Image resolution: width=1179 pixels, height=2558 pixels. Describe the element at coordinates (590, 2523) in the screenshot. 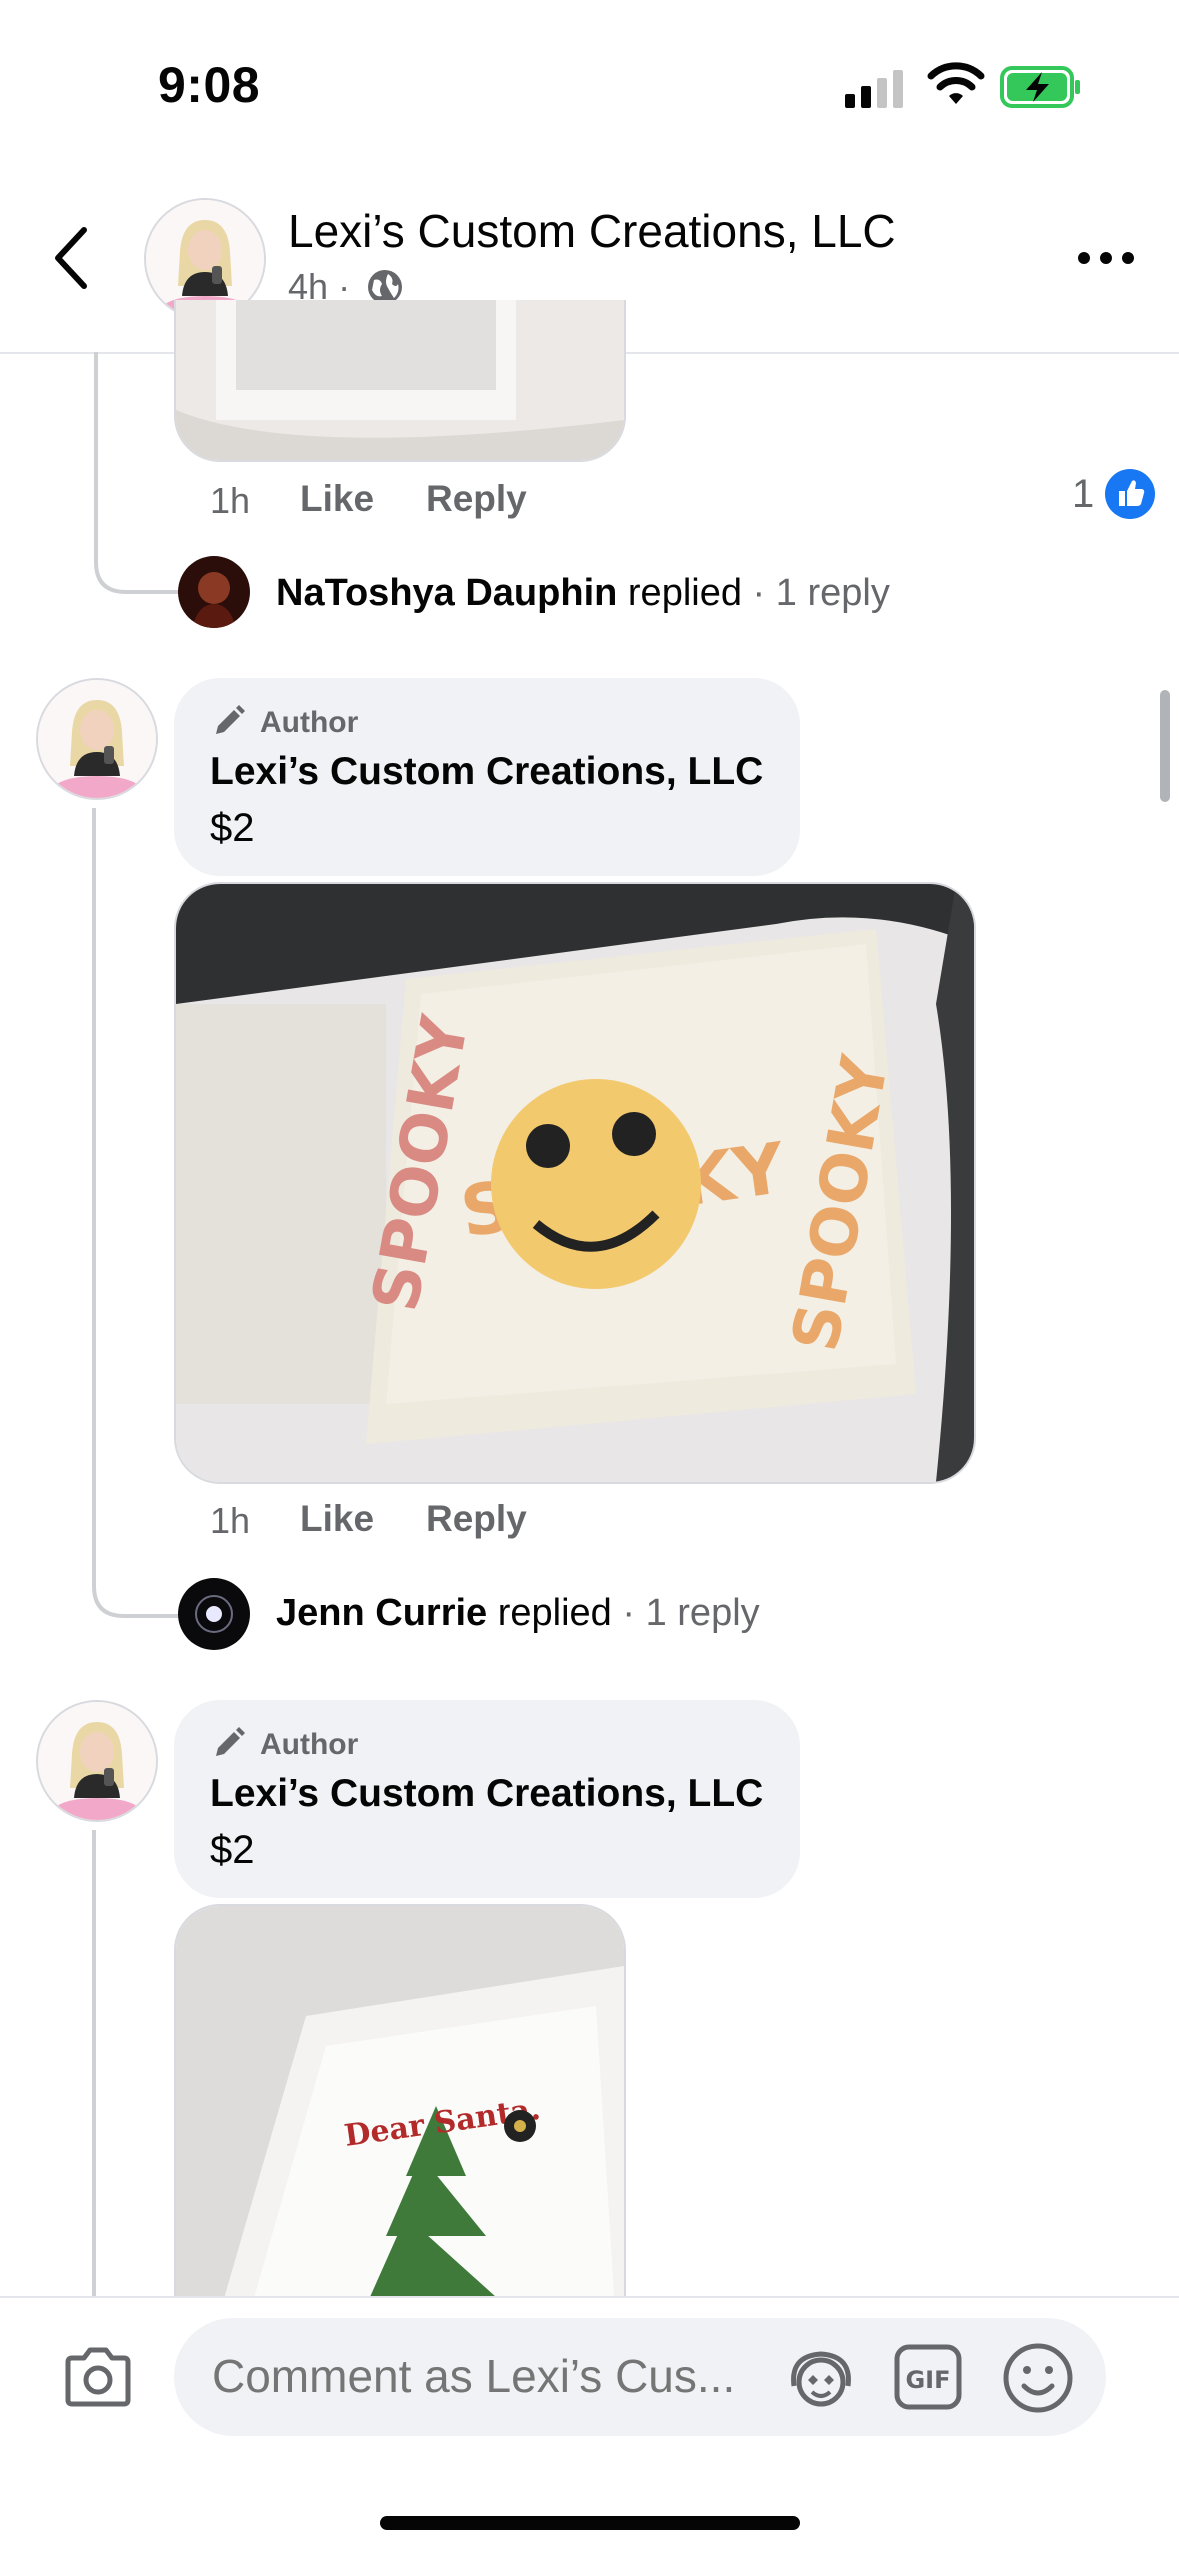

I see `home-indicator` at that location.